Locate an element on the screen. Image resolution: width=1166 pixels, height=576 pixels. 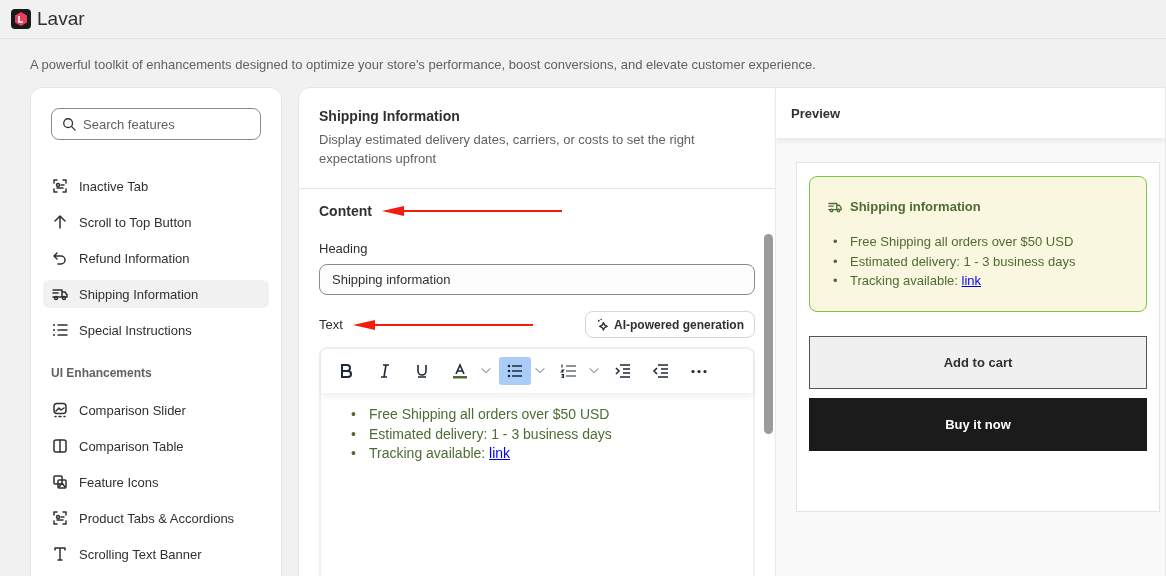
buy-now-button: Buy it now is located at coordinates (978, 424).